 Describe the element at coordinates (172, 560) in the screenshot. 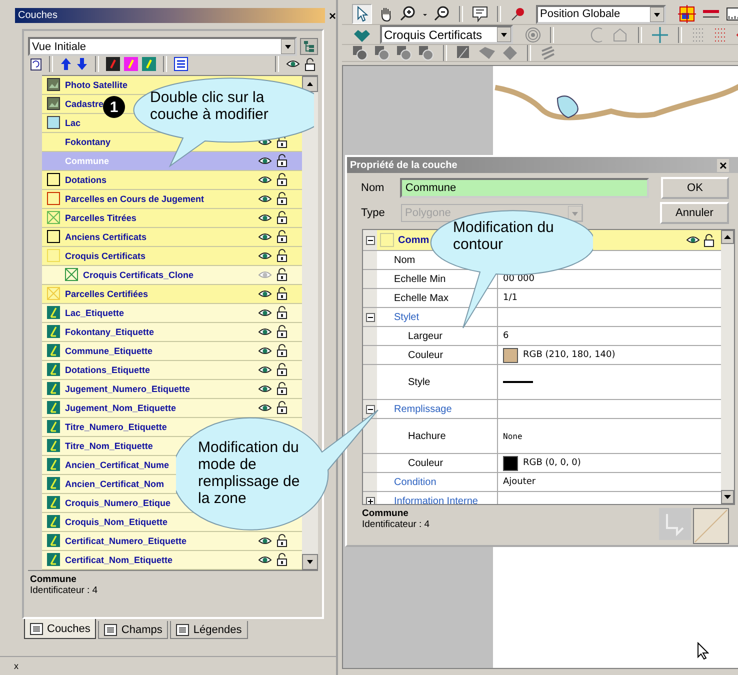

I see `layer-row: Certificat_Nom_Etiquette` at that location.